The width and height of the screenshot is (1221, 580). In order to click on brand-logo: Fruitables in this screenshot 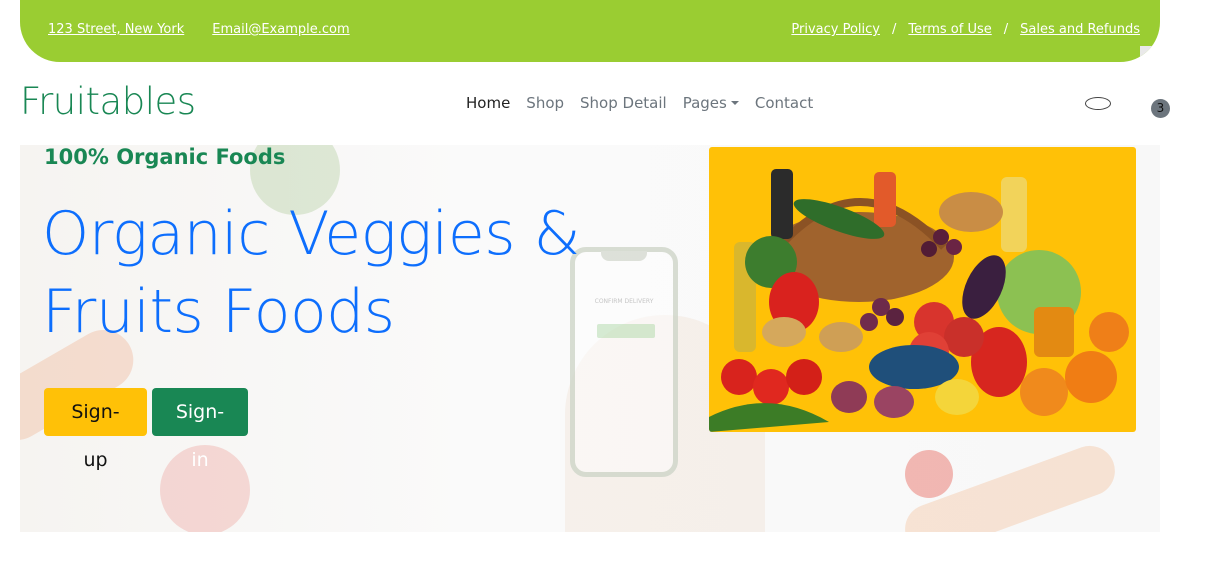, I will do `click(108, 101)`.